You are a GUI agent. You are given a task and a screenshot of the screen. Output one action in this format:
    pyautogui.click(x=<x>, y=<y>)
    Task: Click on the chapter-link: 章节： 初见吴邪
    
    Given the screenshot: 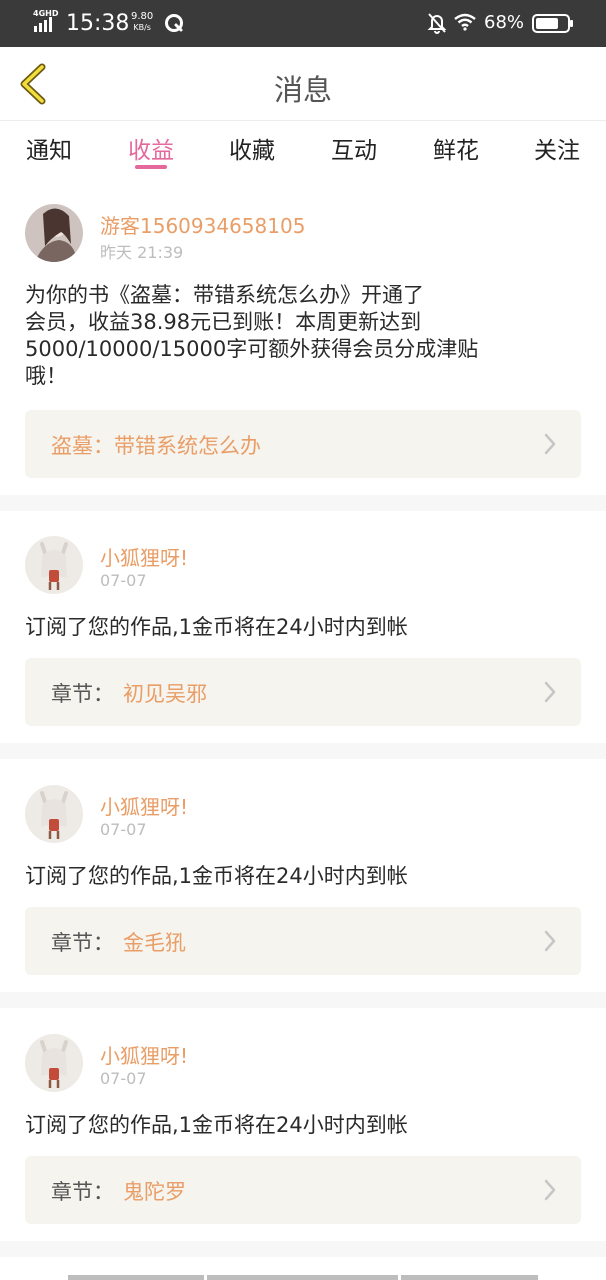 What is the action you would take?
    pyautogui.click(x=303, y=692)
    